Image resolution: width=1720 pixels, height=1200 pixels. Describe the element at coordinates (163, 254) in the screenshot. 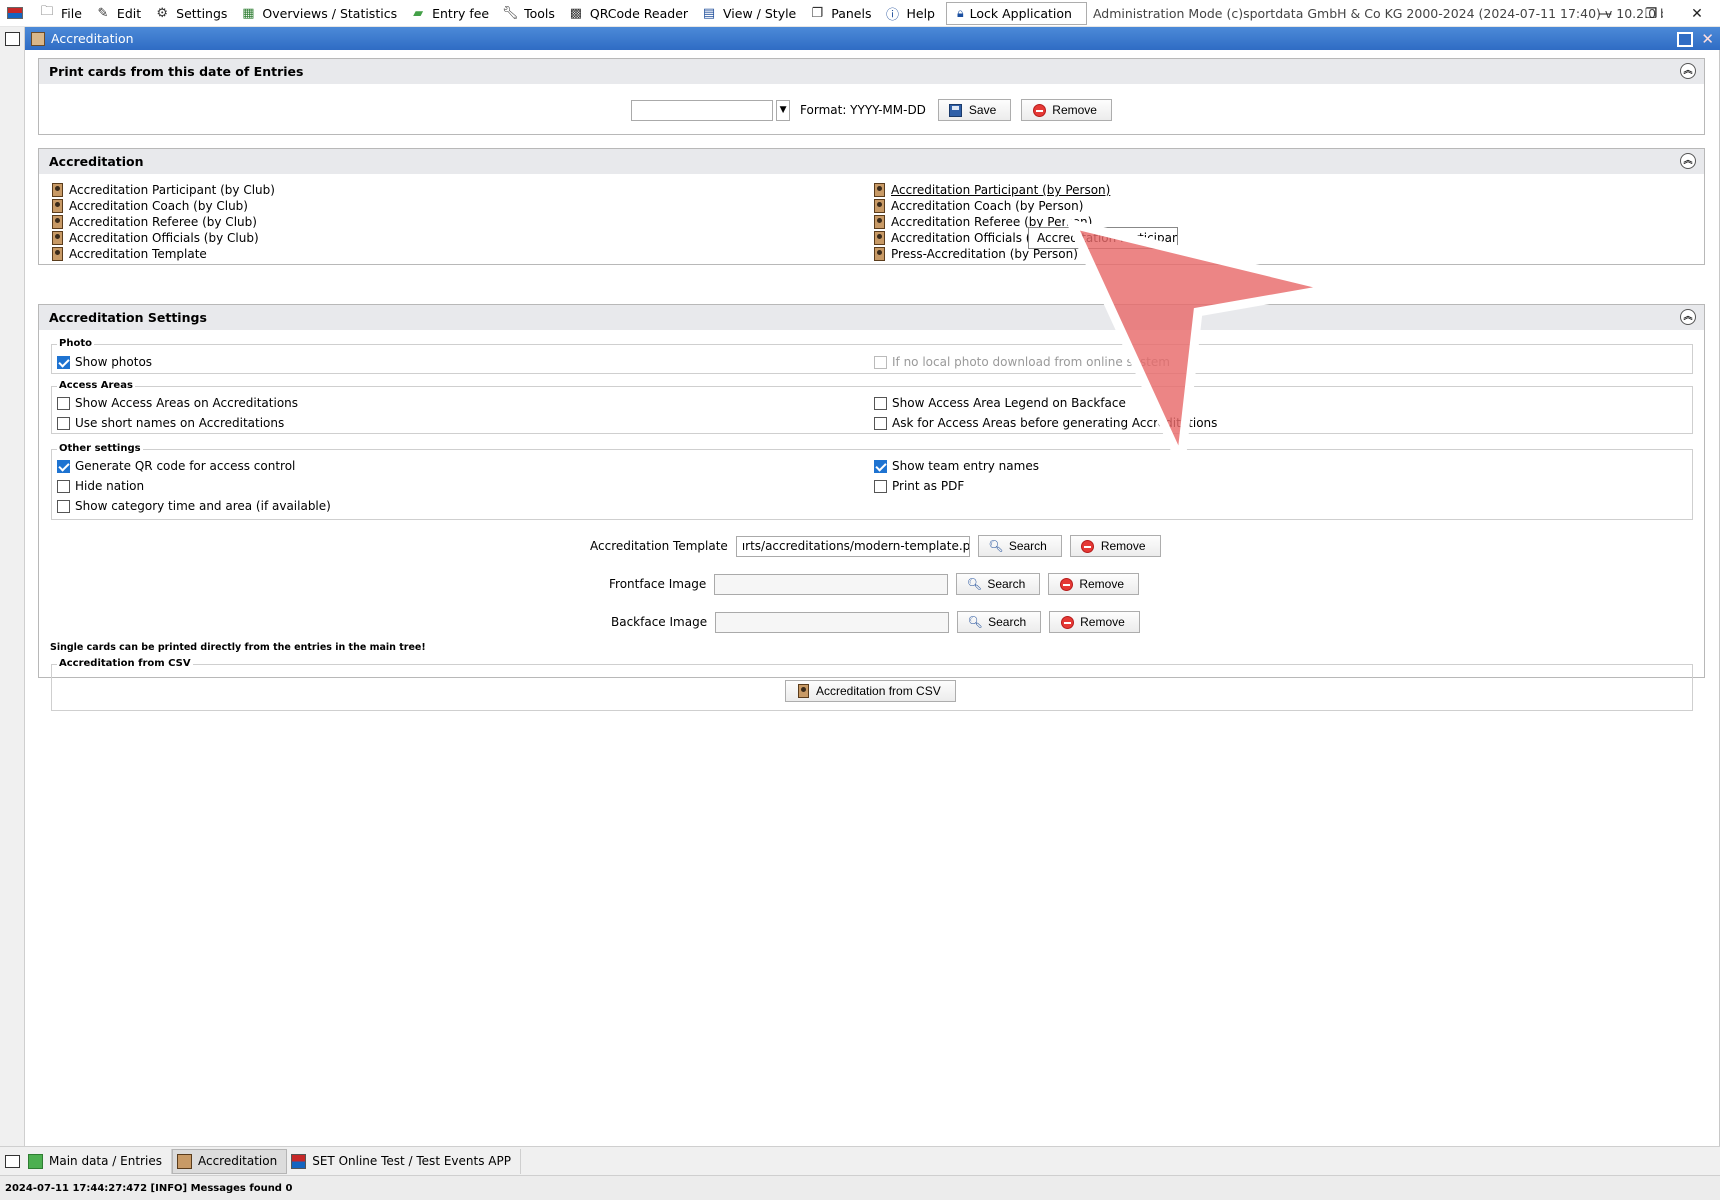

I see `link-accreditation-template: Accreditation Template` at that location.